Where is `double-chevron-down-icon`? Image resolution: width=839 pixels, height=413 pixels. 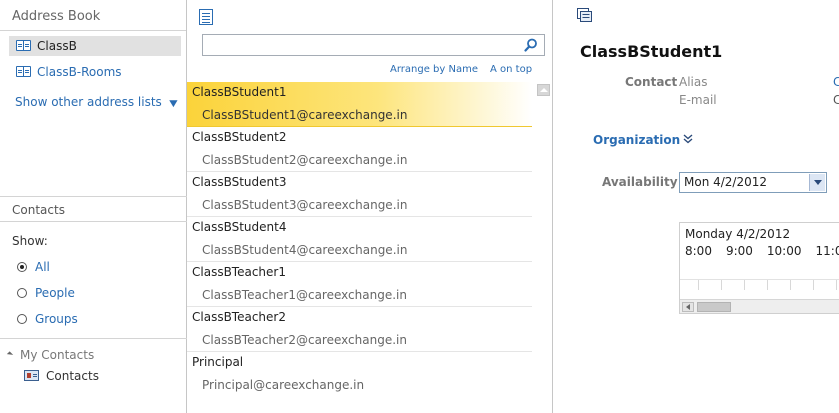
double-chevron-down-icon is located at coordinates (688, 139).